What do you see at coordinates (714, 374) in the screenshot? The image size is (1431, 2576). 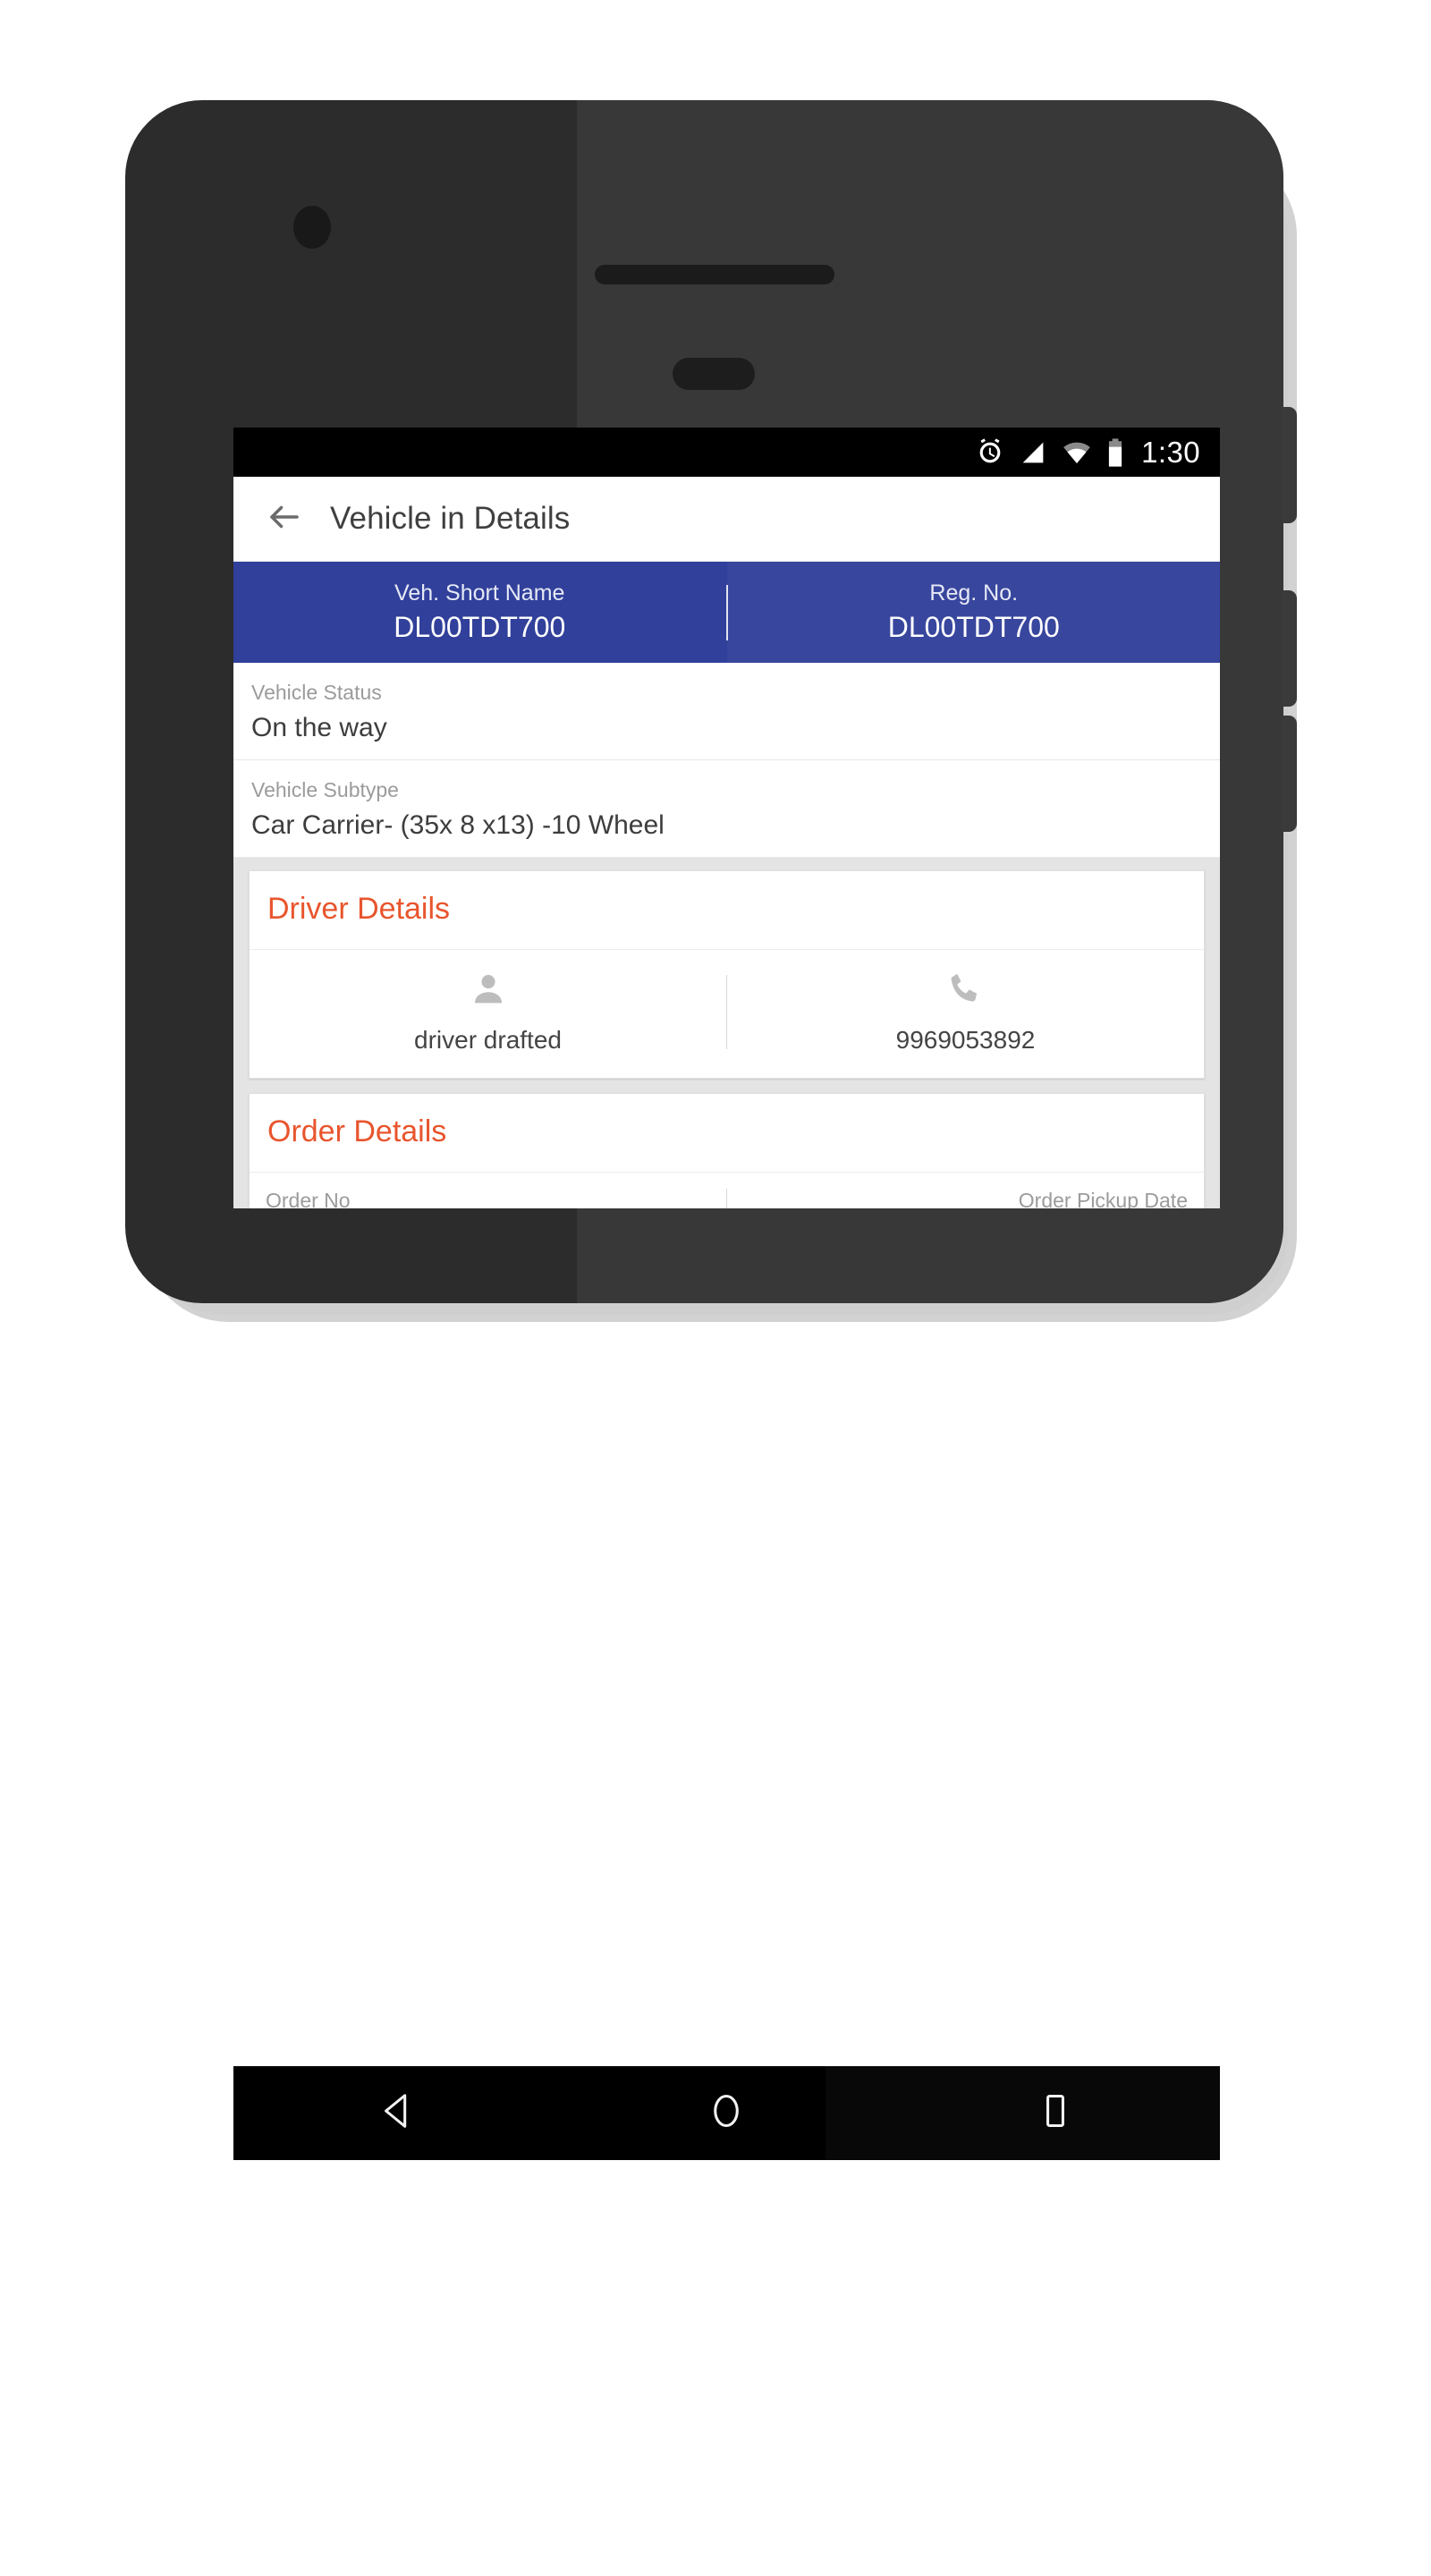 I see `proximity-sensor` at bounding box center [714, 374].